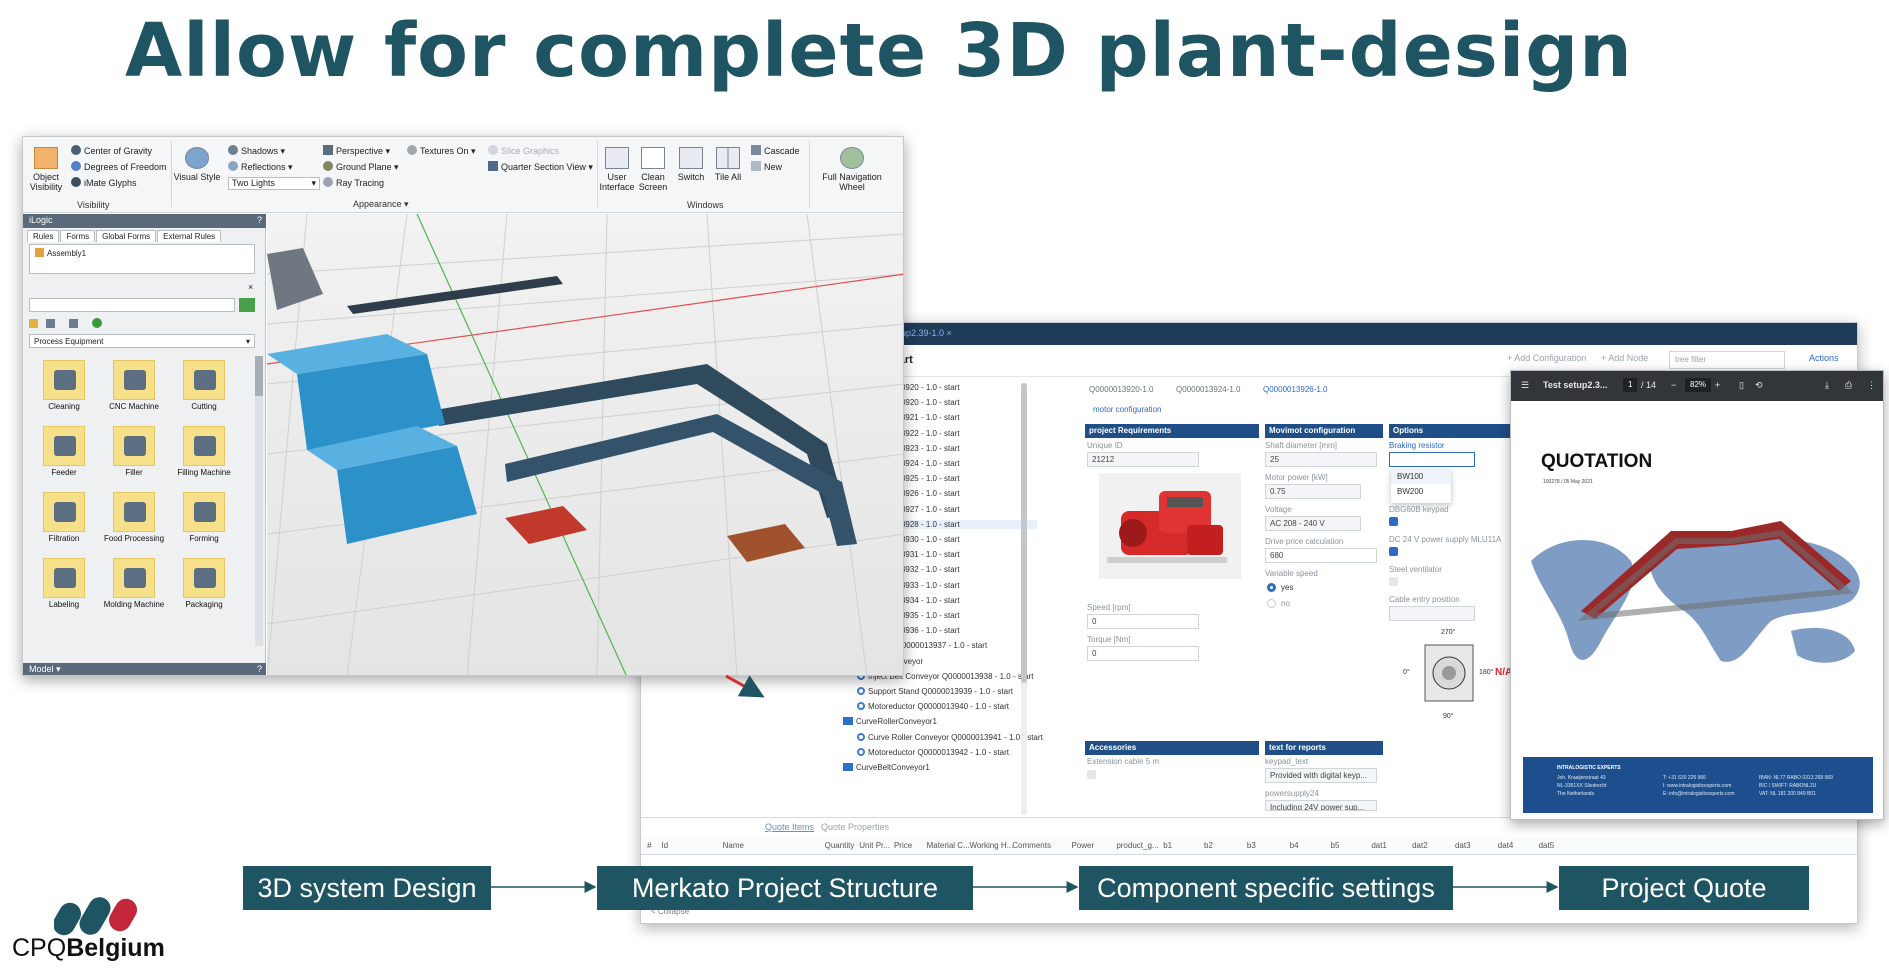 This screenshot has width=1889, height=968. I want to click on logo-wordmark: CPQBelgium, so click(88, 948).